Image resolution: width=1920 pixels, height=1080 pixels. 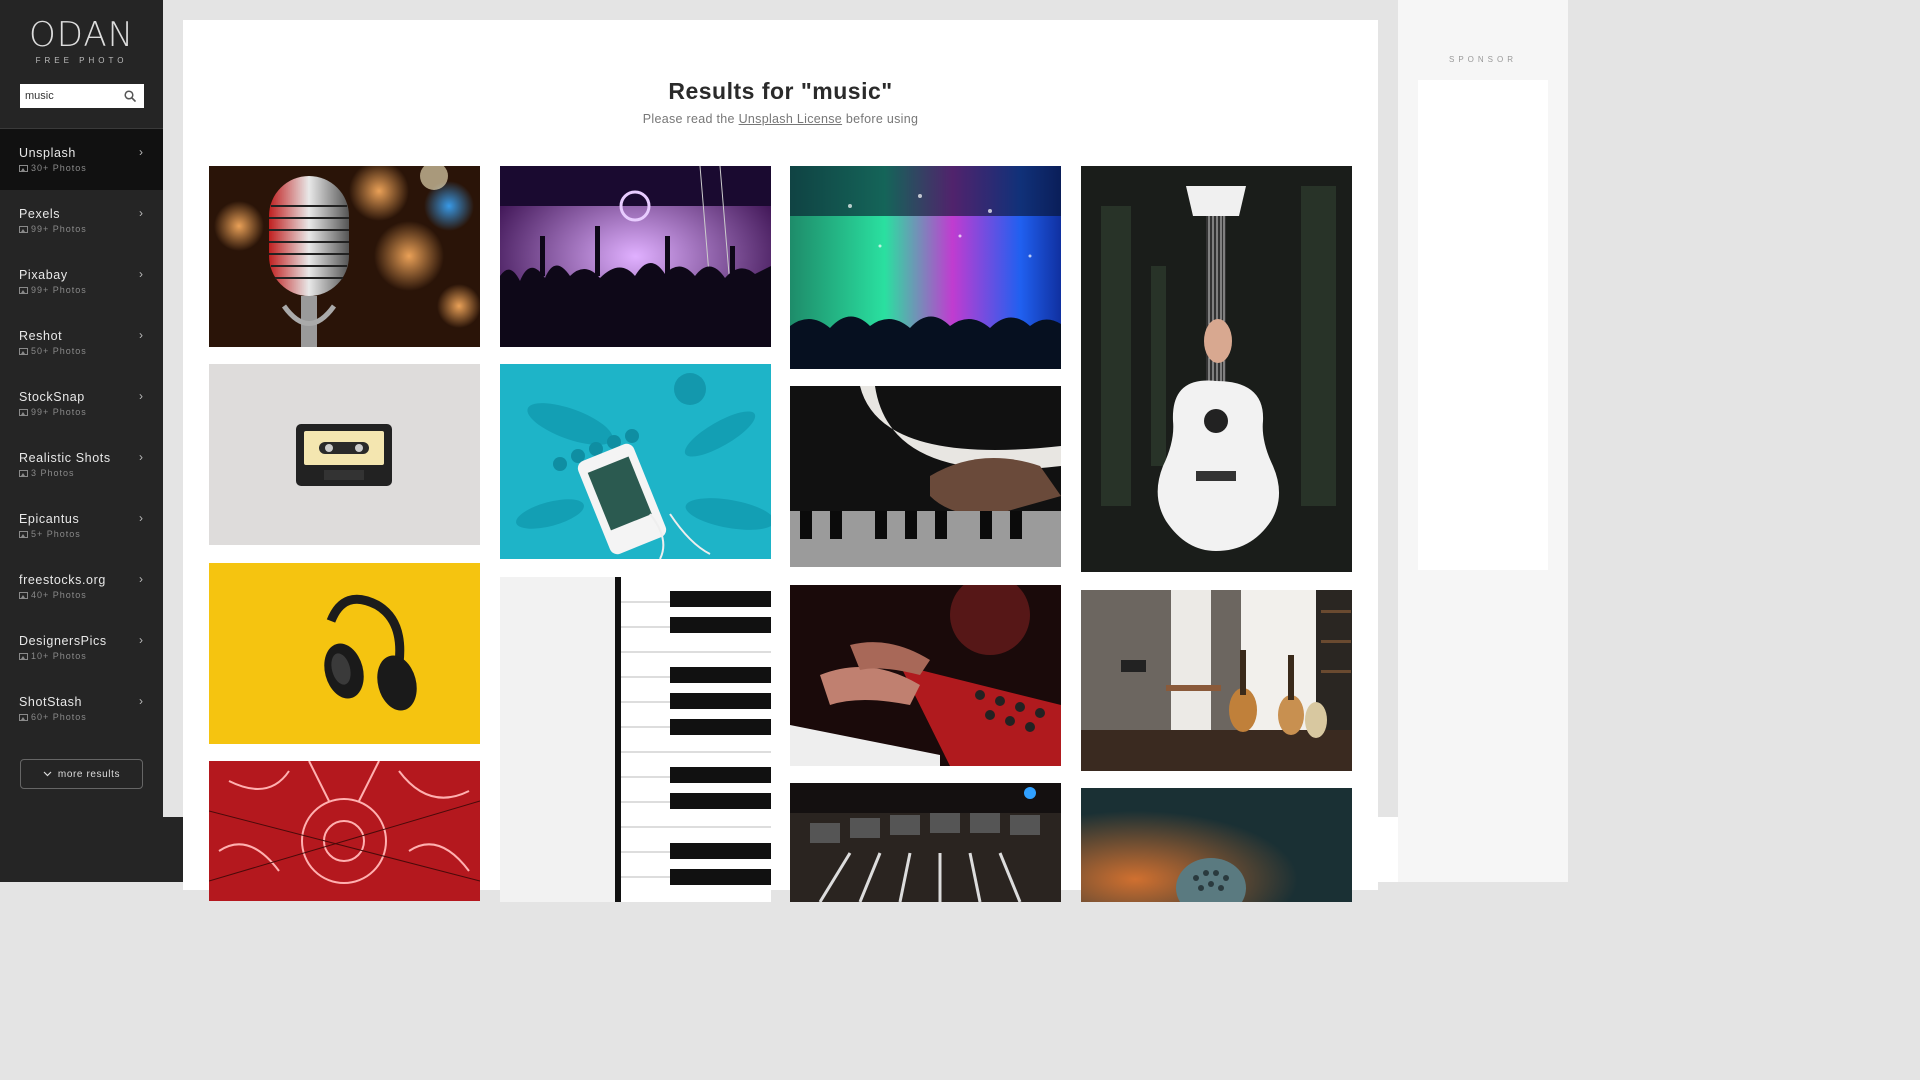 I want to click on sponsor-rail: SPONSOR, so click(x=1483, y=441).